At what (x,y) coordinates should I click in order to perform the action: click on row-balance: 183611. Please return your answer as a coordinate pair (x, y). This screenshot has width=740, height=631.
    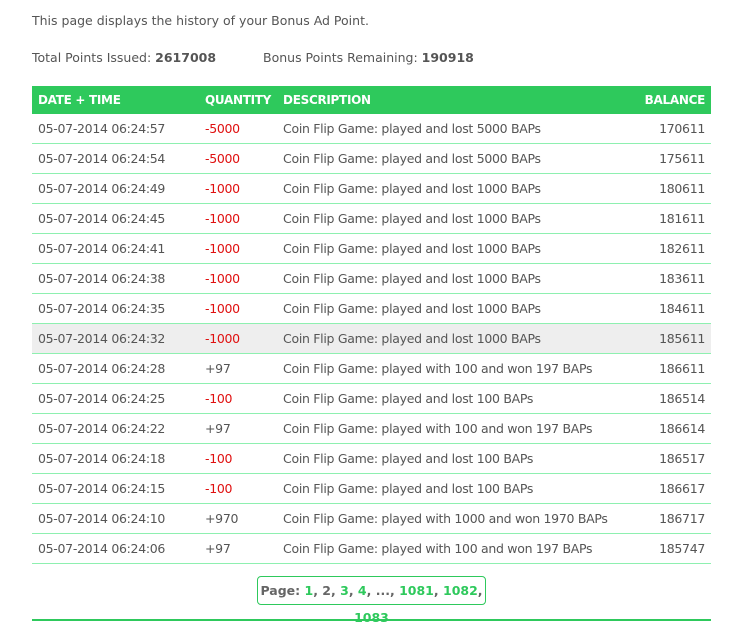
    Looking at the image, I should click on (672, 278).